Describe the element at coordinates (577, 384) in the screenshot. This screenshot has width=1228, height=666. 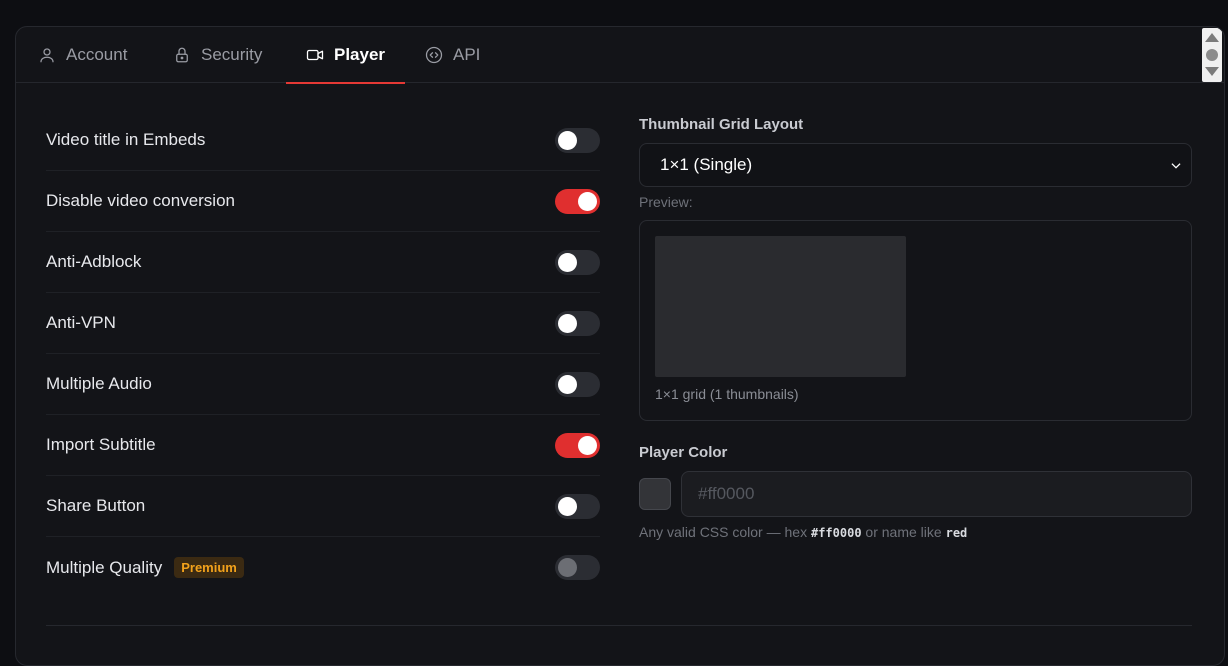
I see `multiple-audio-toggle` at that location.